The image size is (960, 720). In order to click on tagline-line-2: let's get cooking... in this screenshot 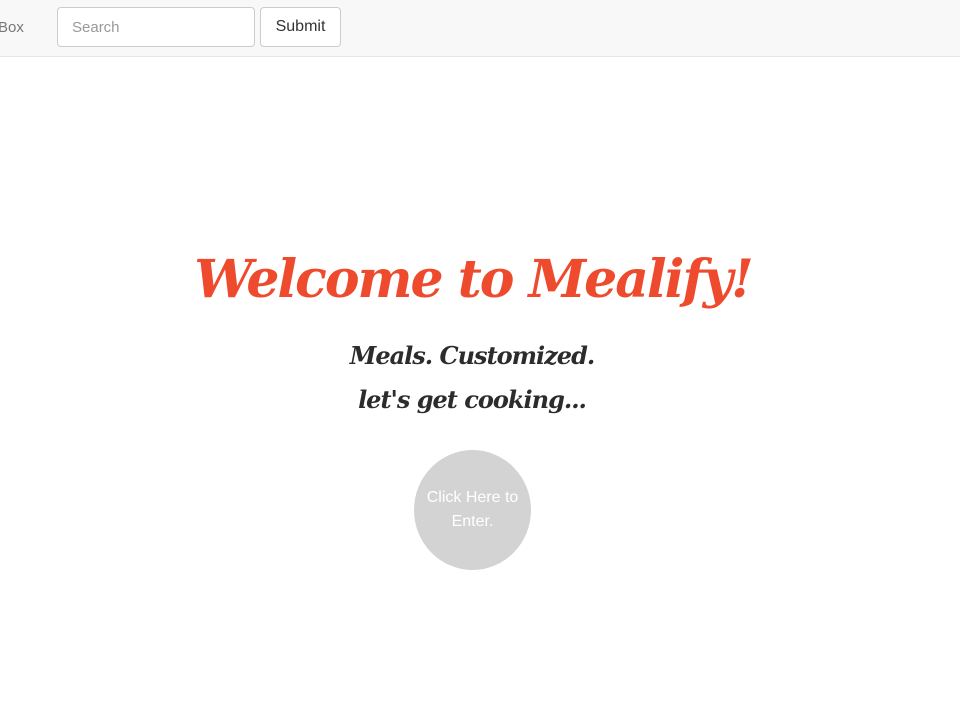, I will do `click(472, 399)`.